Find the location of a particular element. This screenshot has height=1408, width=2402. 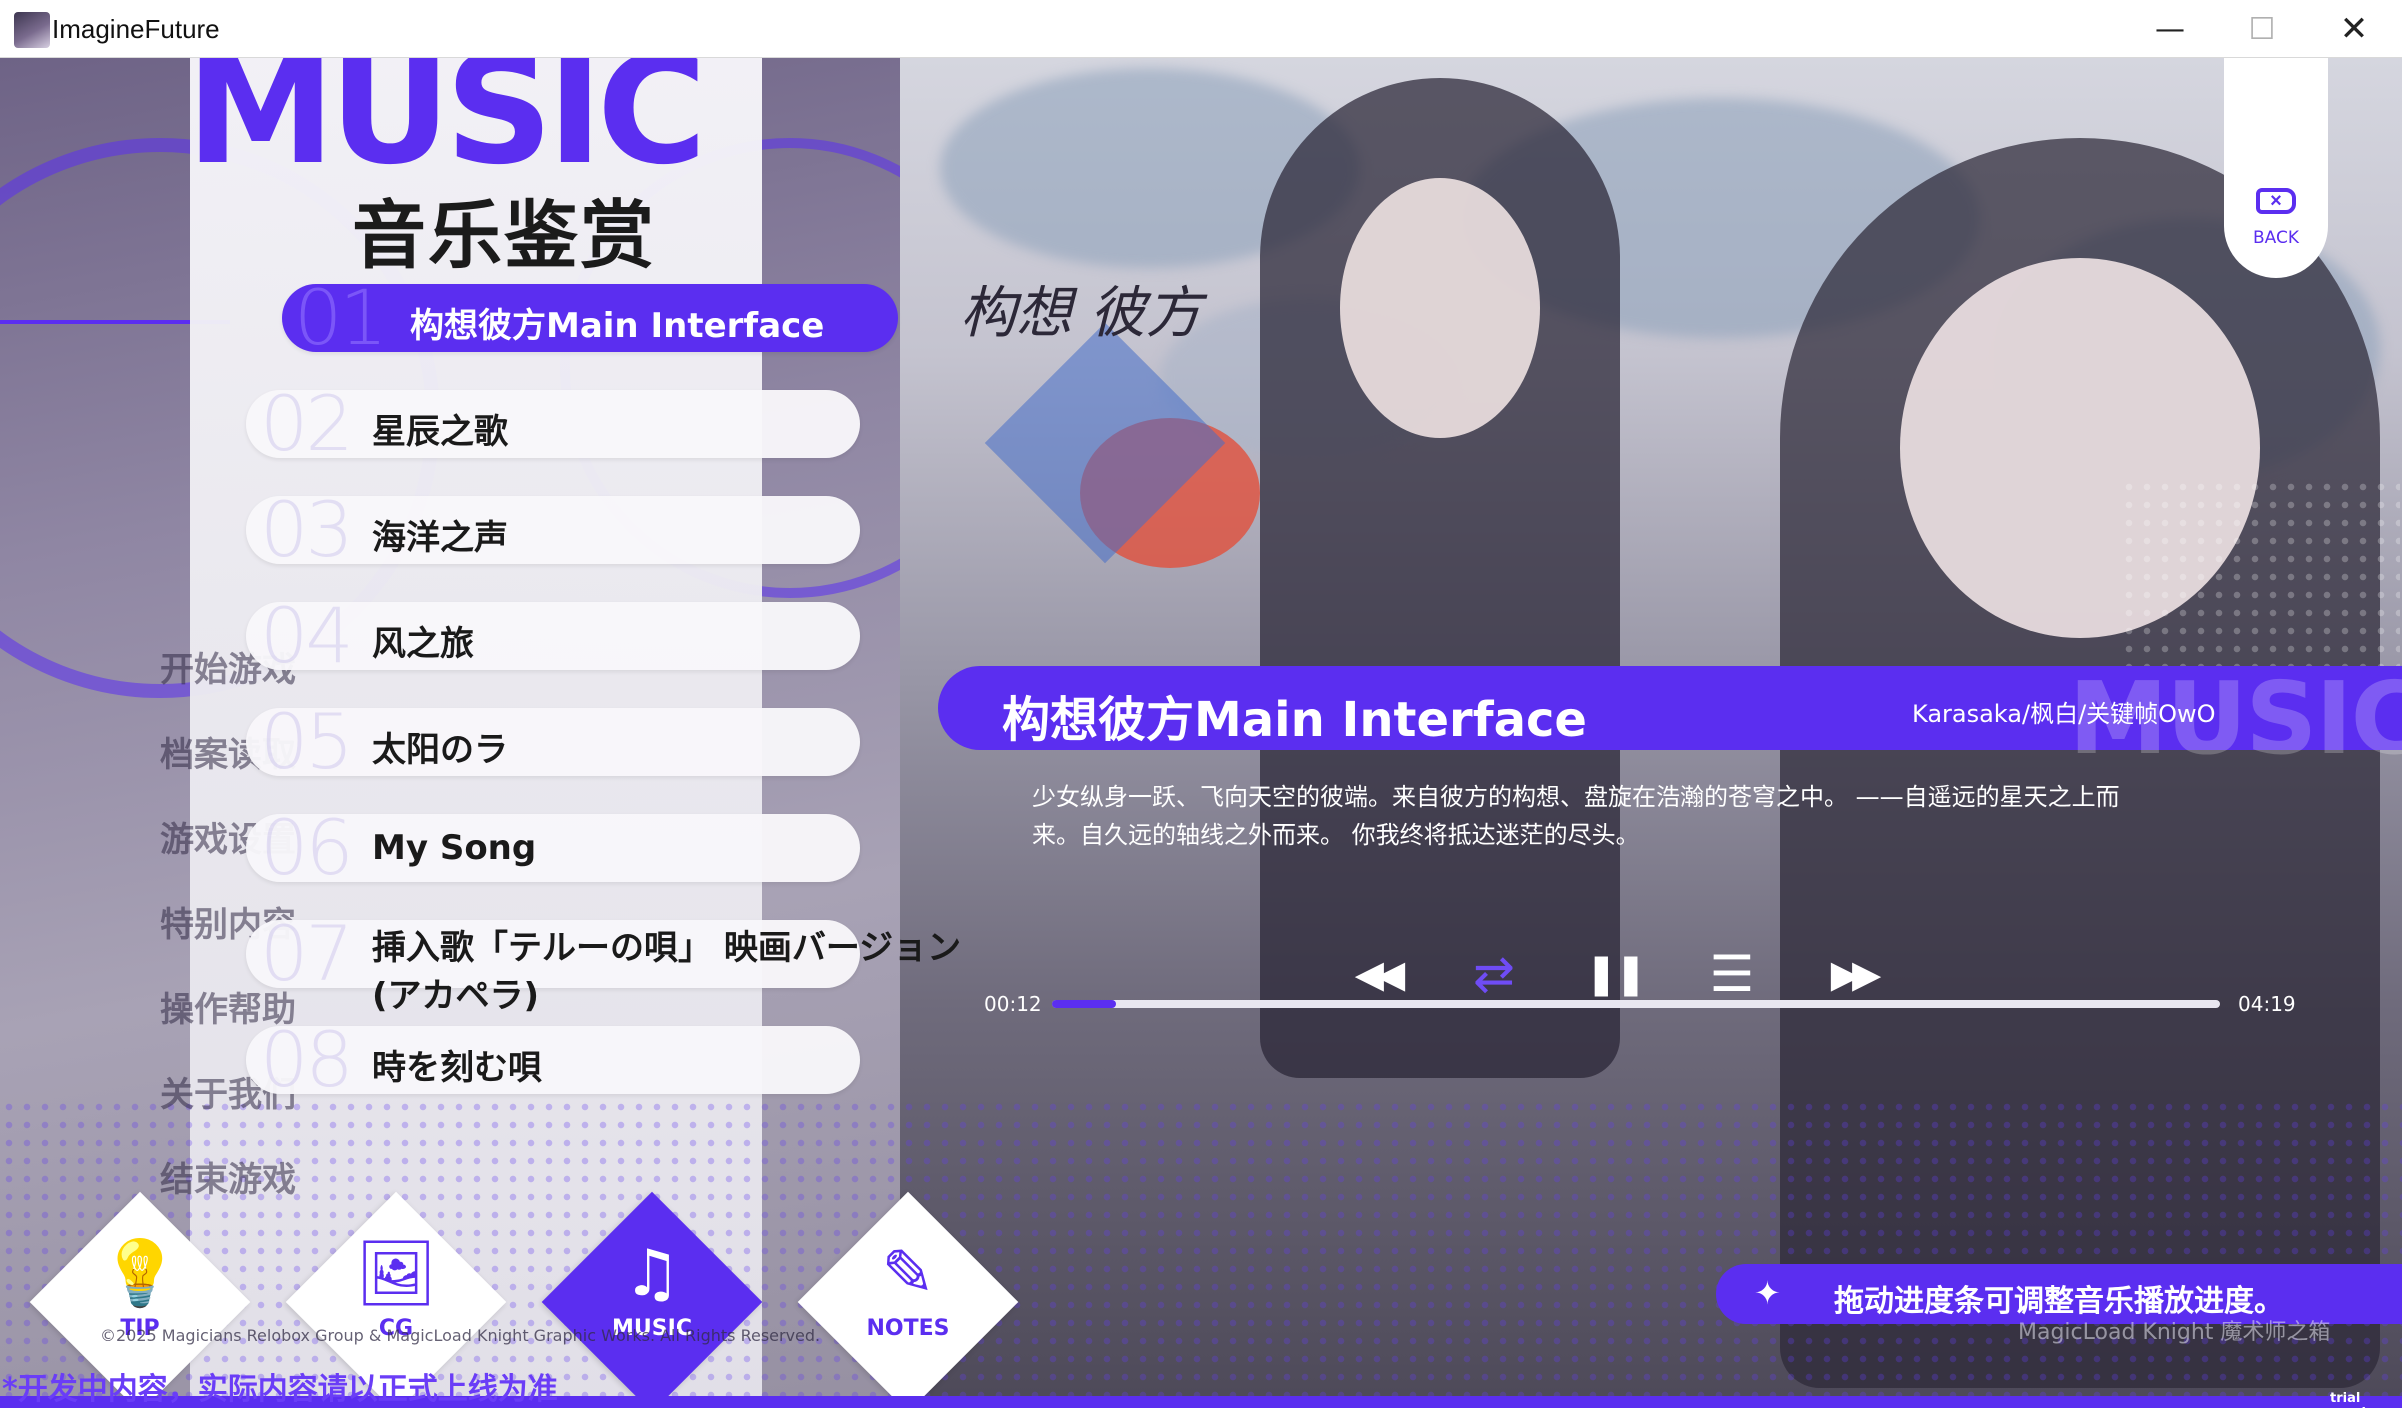

song-number: 08 is located at coordinates (307, 1059).